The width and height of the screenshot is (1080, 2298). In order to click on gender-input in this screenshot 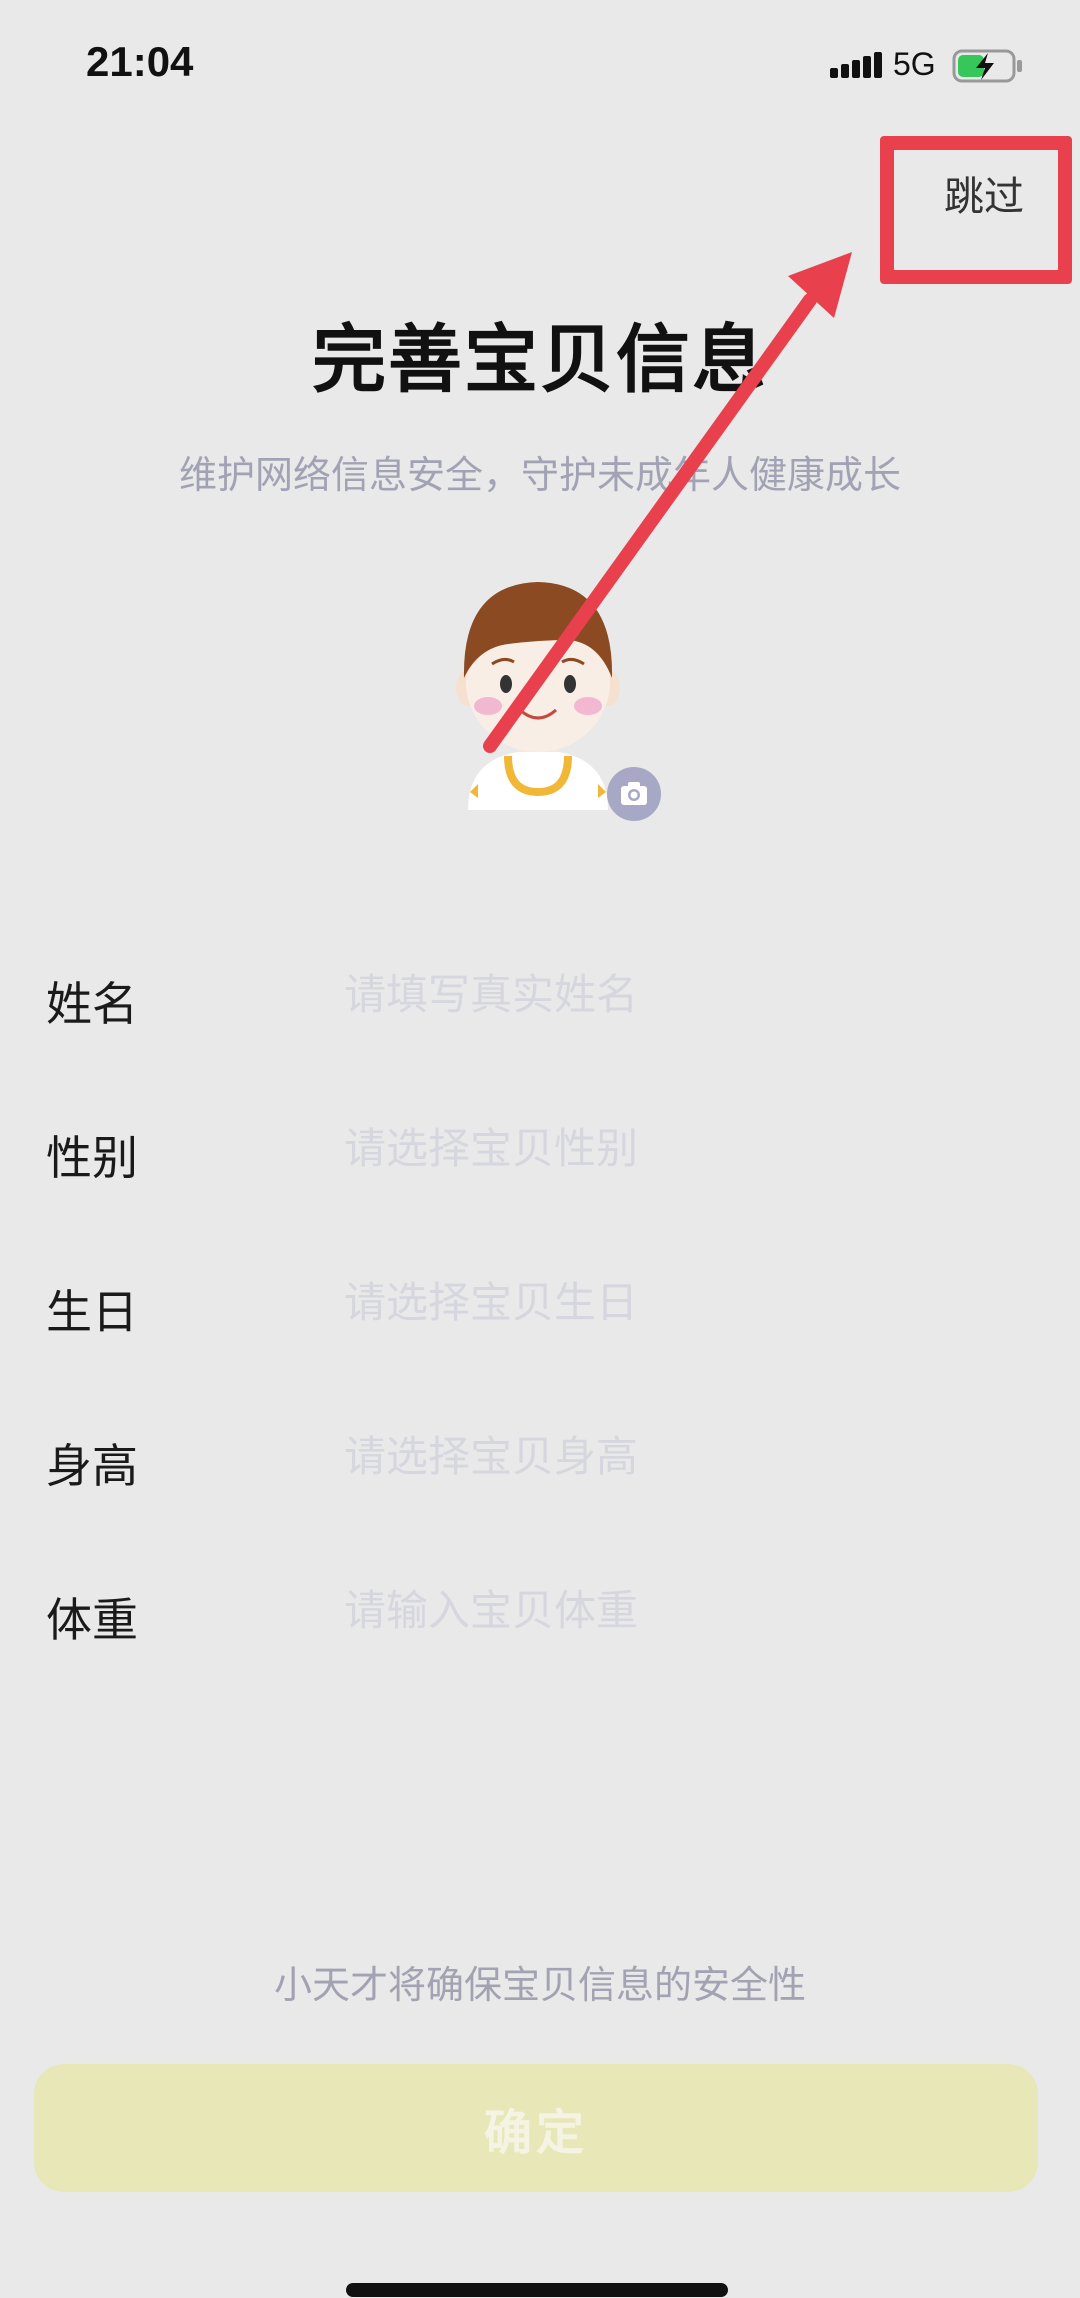, I will do `click(674, 1148)`.